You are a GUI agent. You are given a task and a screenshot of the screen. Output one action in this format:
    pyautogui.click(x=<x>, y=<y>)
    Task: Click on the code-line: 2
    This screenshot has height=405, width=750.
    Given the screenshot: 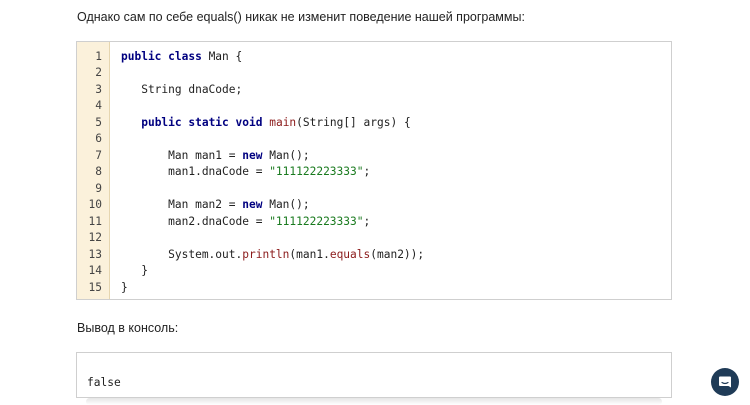 What is the action you would take?
    pyautogui.click(x=374, y=73)
    